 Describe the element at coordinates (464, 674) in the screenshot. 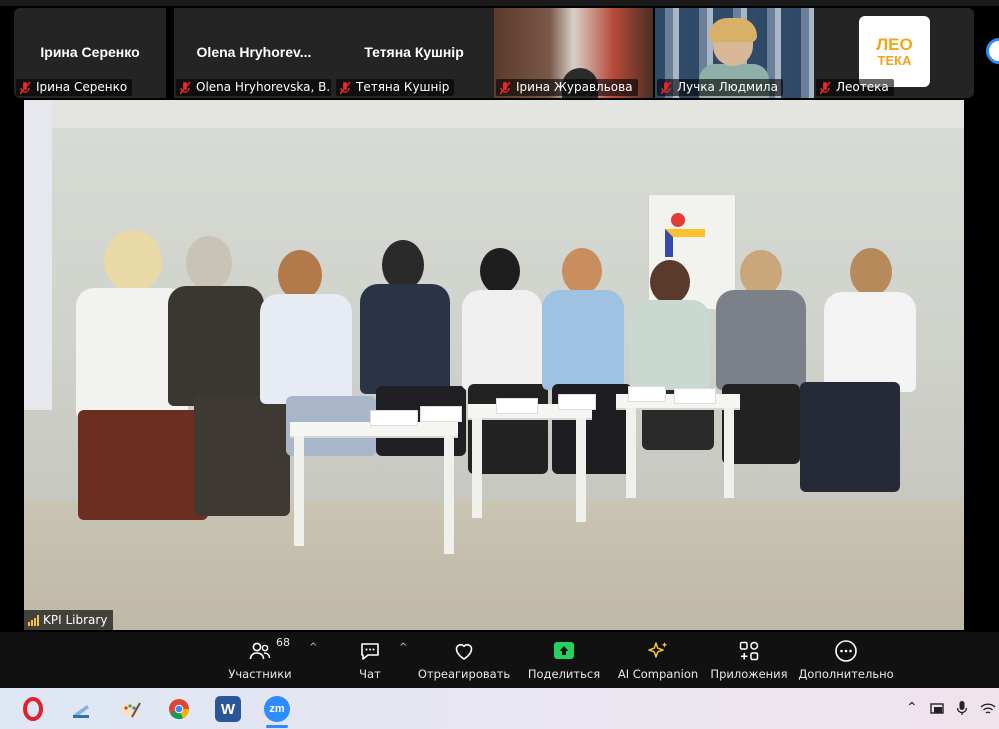

I see `react-label: Отреагировать` at that location.